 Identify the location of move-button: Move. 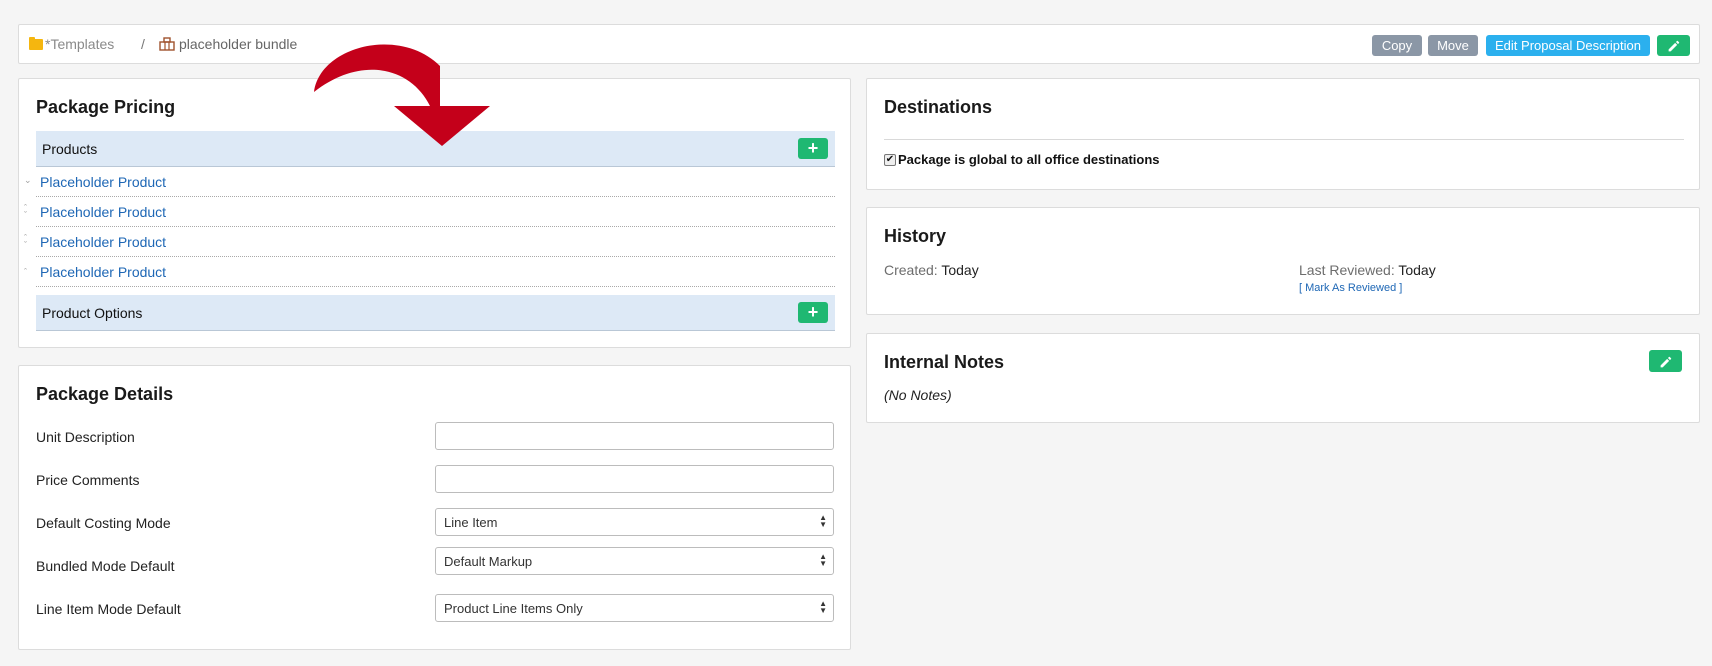
(1453, 45).